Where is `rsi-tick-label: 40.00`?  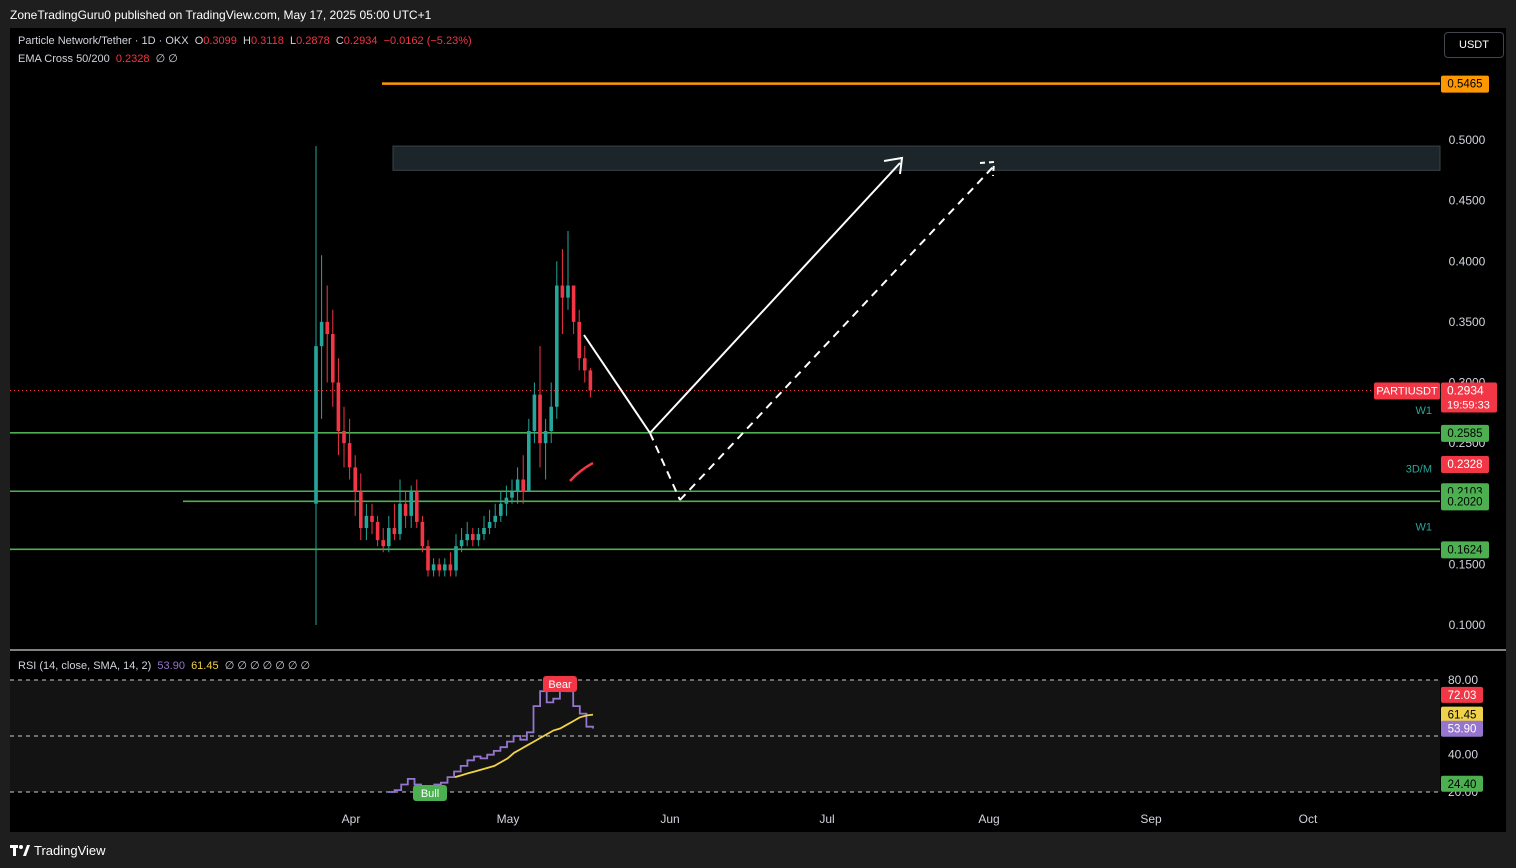 rsi-tick-label: 40.00 is located at coordinates (1463, 755).